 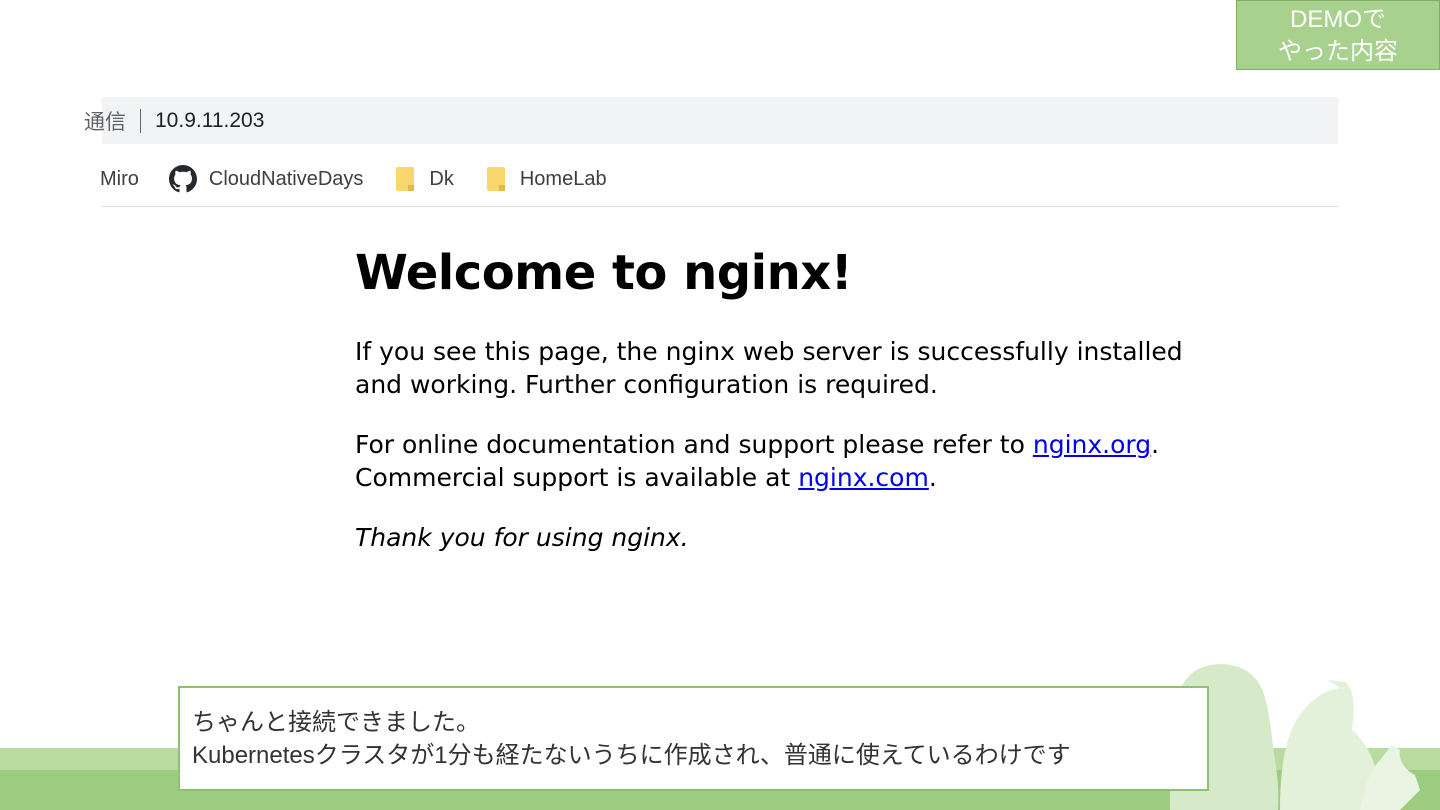 I want to click on bookmark-label: Dk, so click(x=441, y=178).